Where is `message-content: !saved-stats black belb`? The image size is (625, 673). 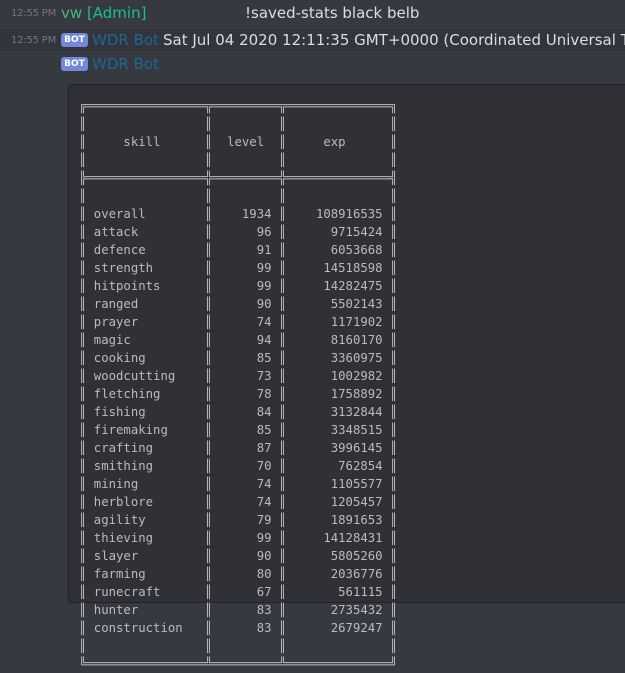 message-content: !saved-stats black belb is located at coordinates (332, 13).